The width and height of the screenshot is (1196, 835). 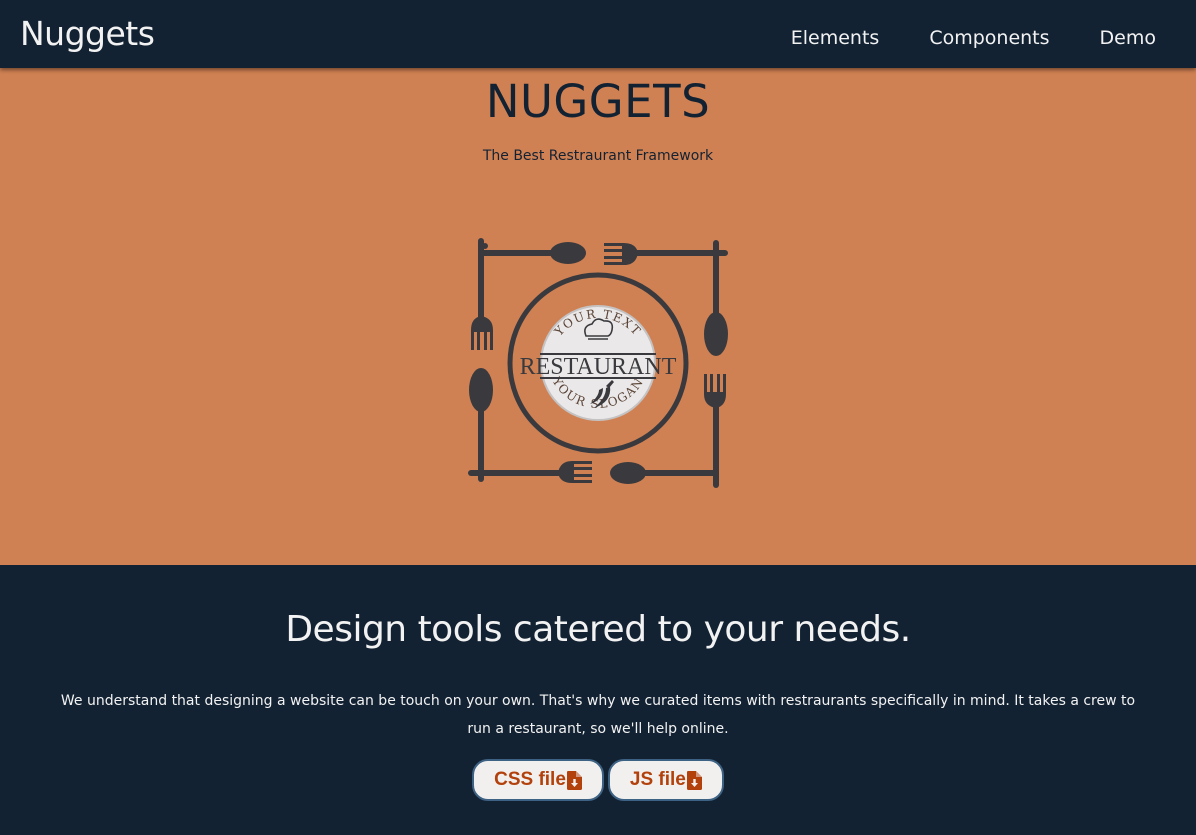 What do you see at coordinates (598, 629) in the screenshot?
I see `section-heading: Design tools catered to your needs.` at bounding box center [598, 629].